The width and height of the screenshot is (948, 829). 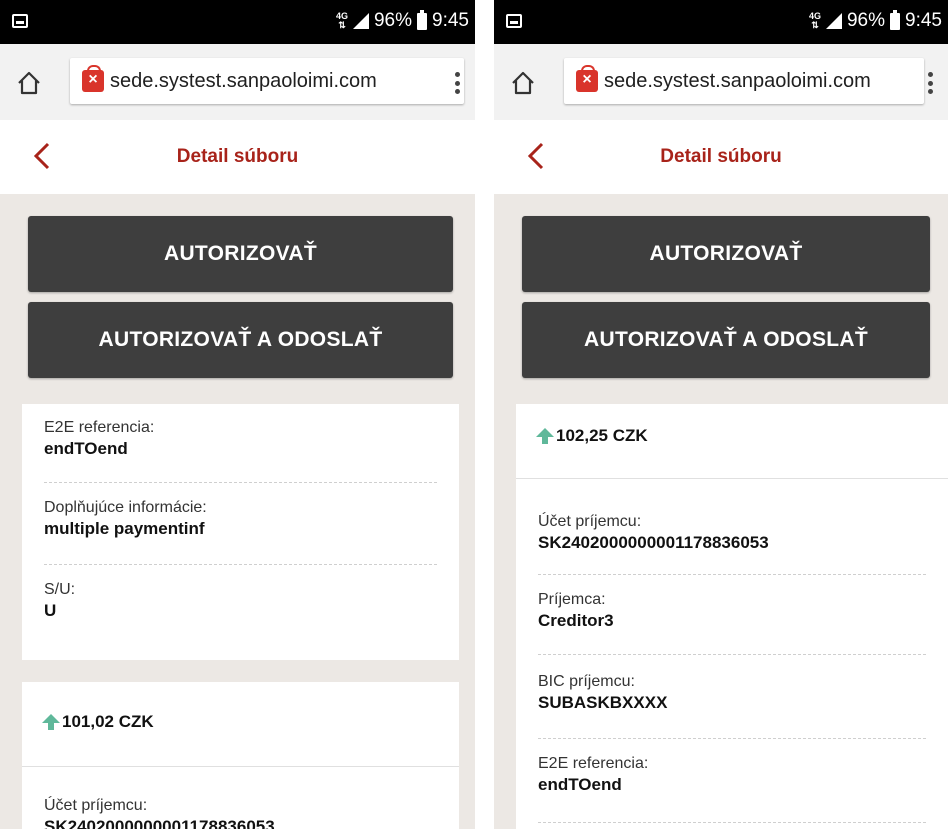 What do you see at coordinates (99, 438) in the screenshot?
I see `info-field-e2e: E2E referencia: endTOend` at bounding box center [99, 438].